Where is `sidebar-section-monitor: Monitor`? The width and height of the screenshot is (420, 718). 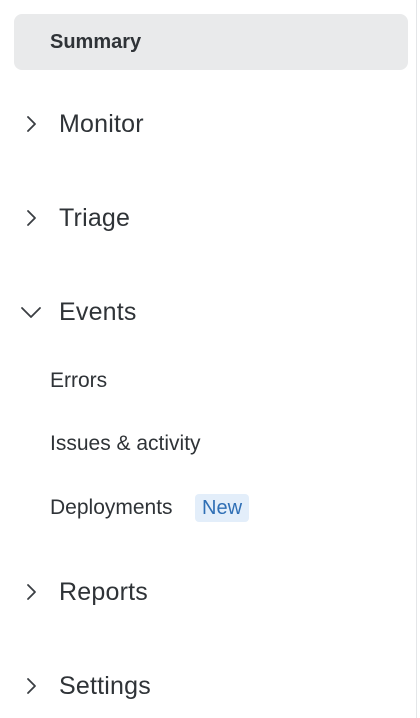
sidebar-section-monitor: Monitor is located at coordinates (200, 124).